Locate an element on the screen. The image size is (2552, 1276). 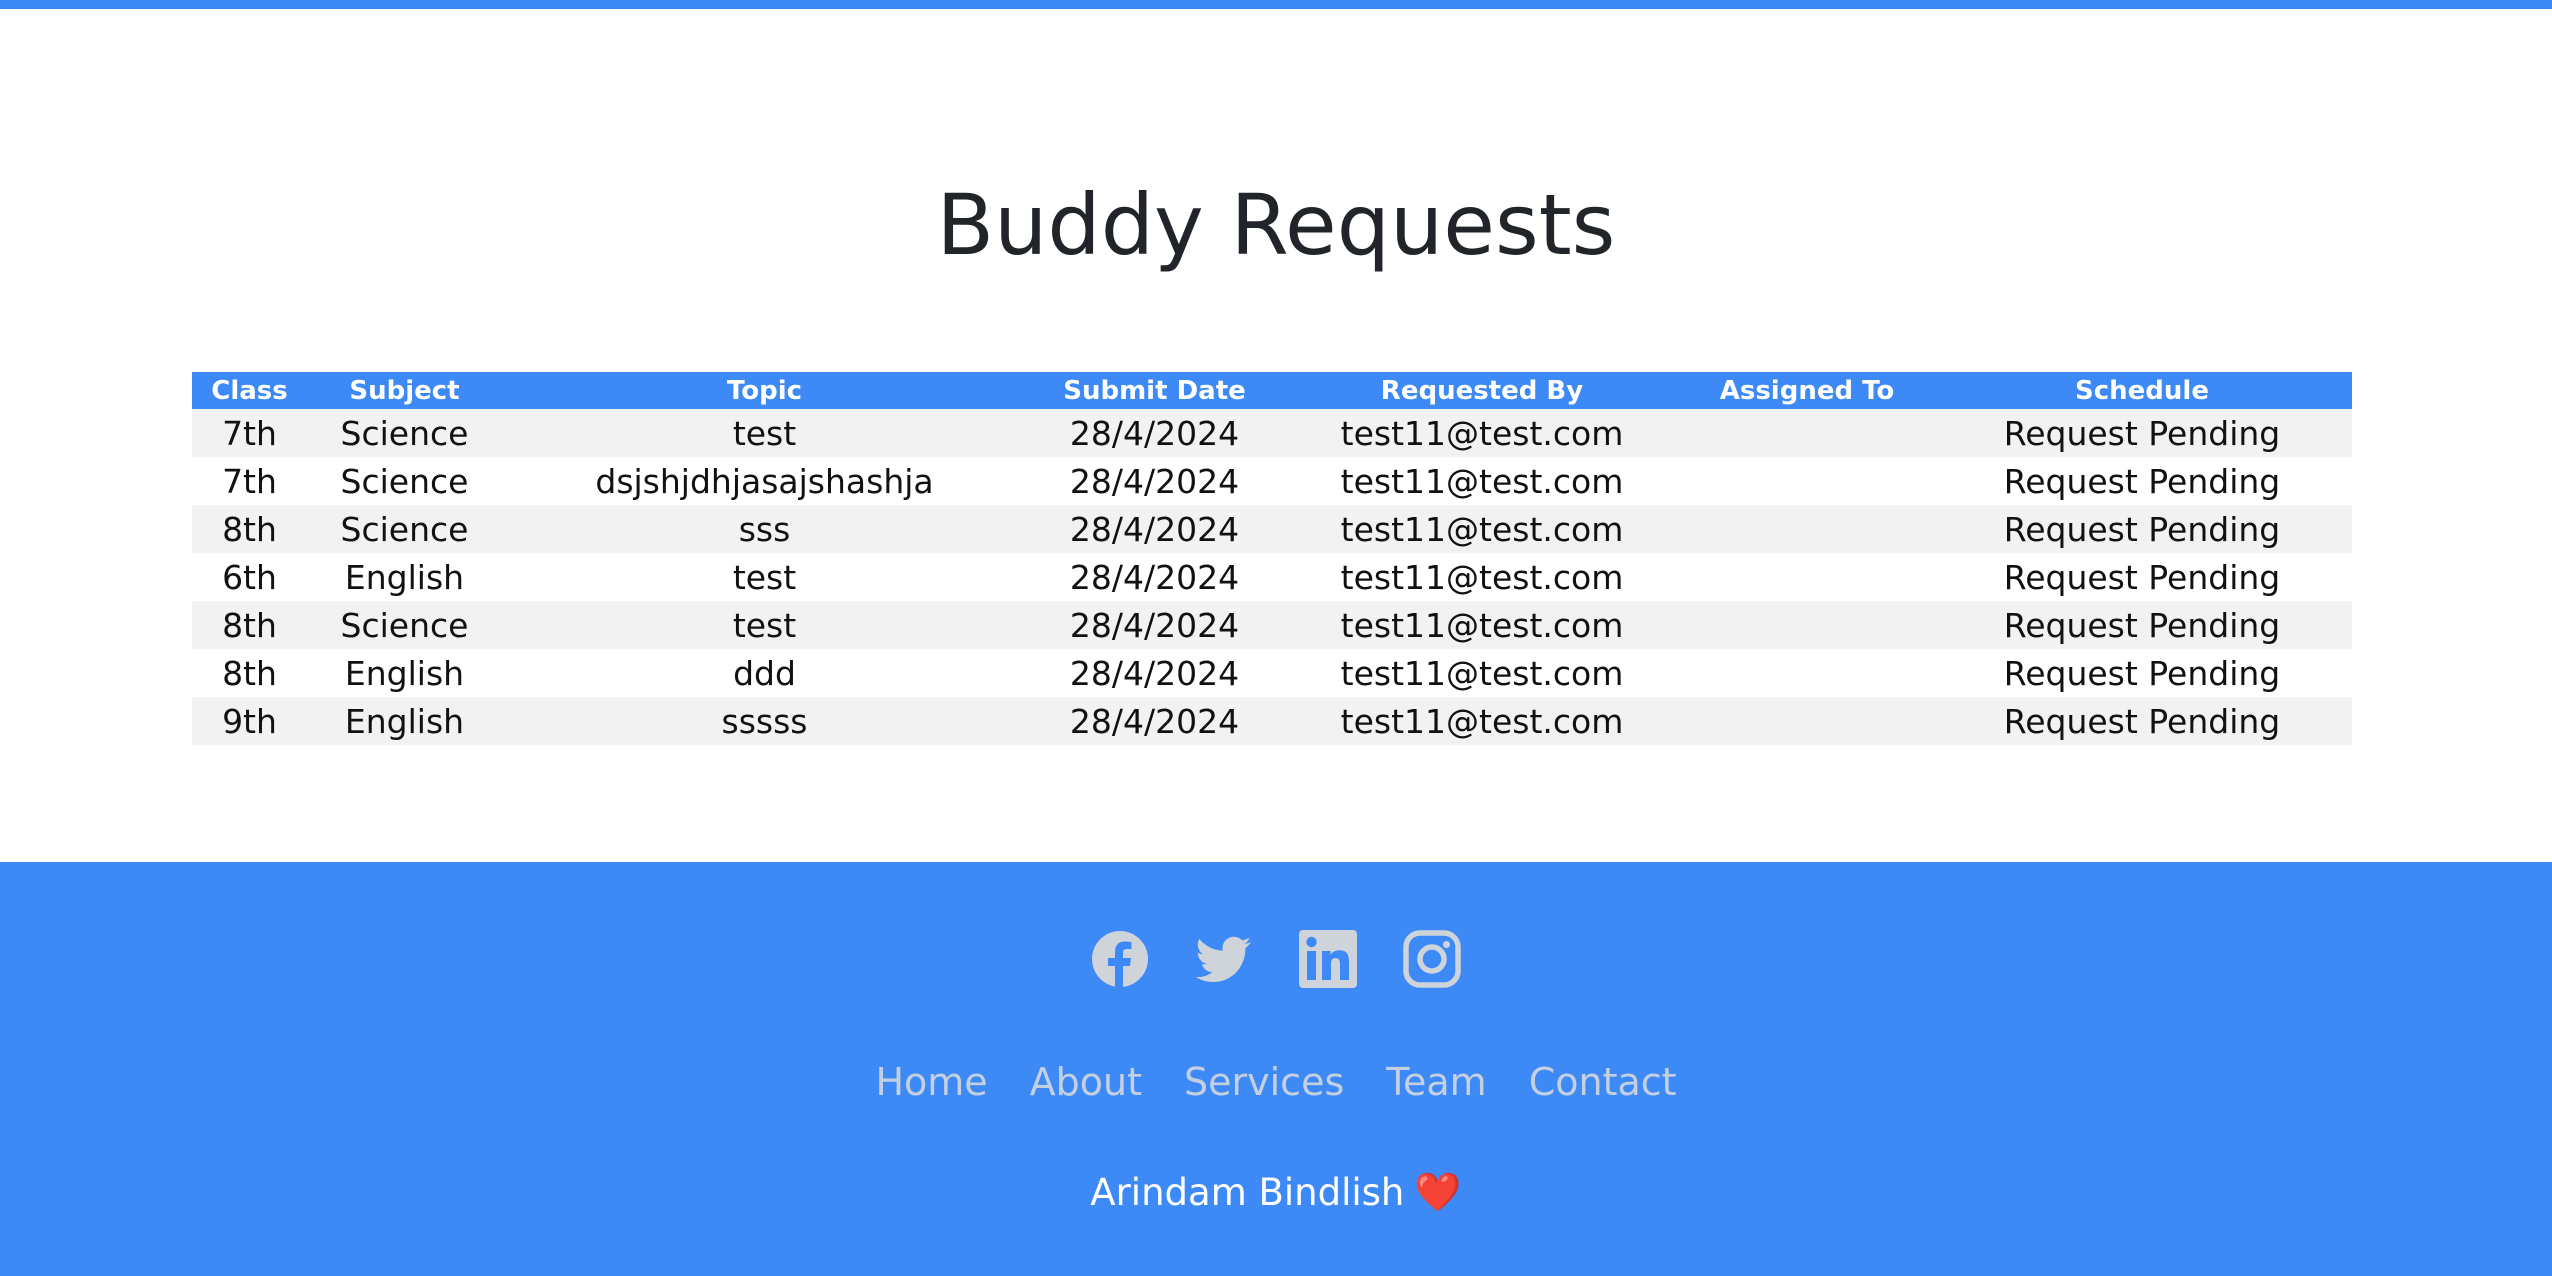
column-header-assigned-to: Assigned To is located at coordinates (1807, 390).